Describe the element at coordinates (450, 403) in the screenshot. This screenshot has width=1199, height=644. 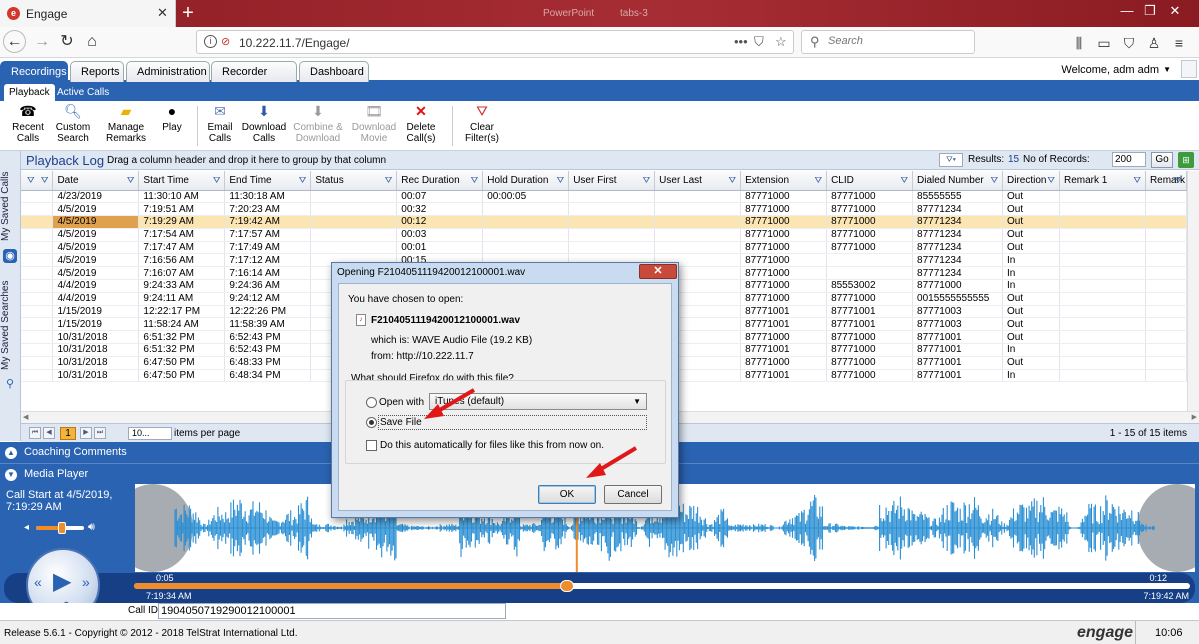
I see `arrow-to-save-file` at that location.